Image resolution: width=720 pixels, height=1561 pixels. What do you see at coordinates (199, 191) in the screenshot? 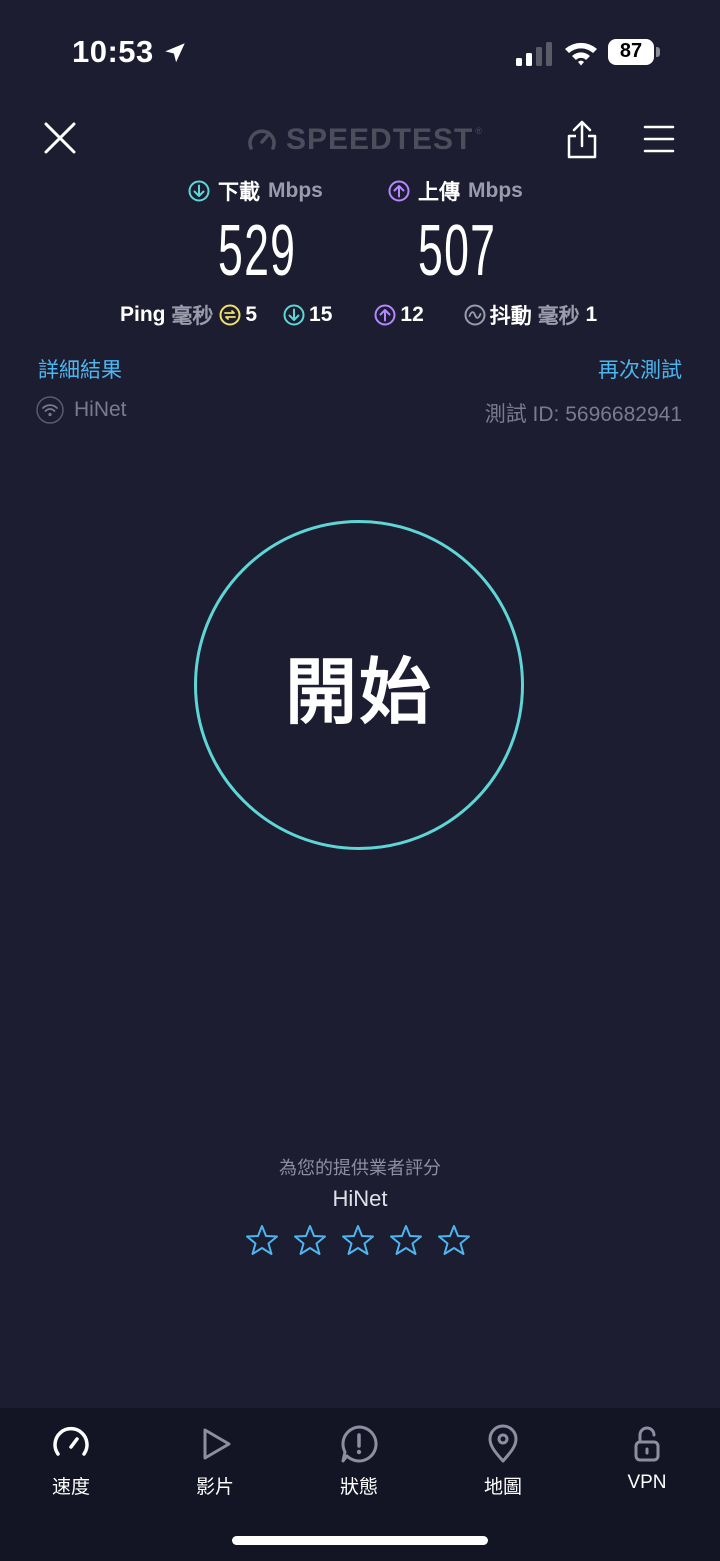
I see `download-arrow-icon` at bounding box center [199, 191].